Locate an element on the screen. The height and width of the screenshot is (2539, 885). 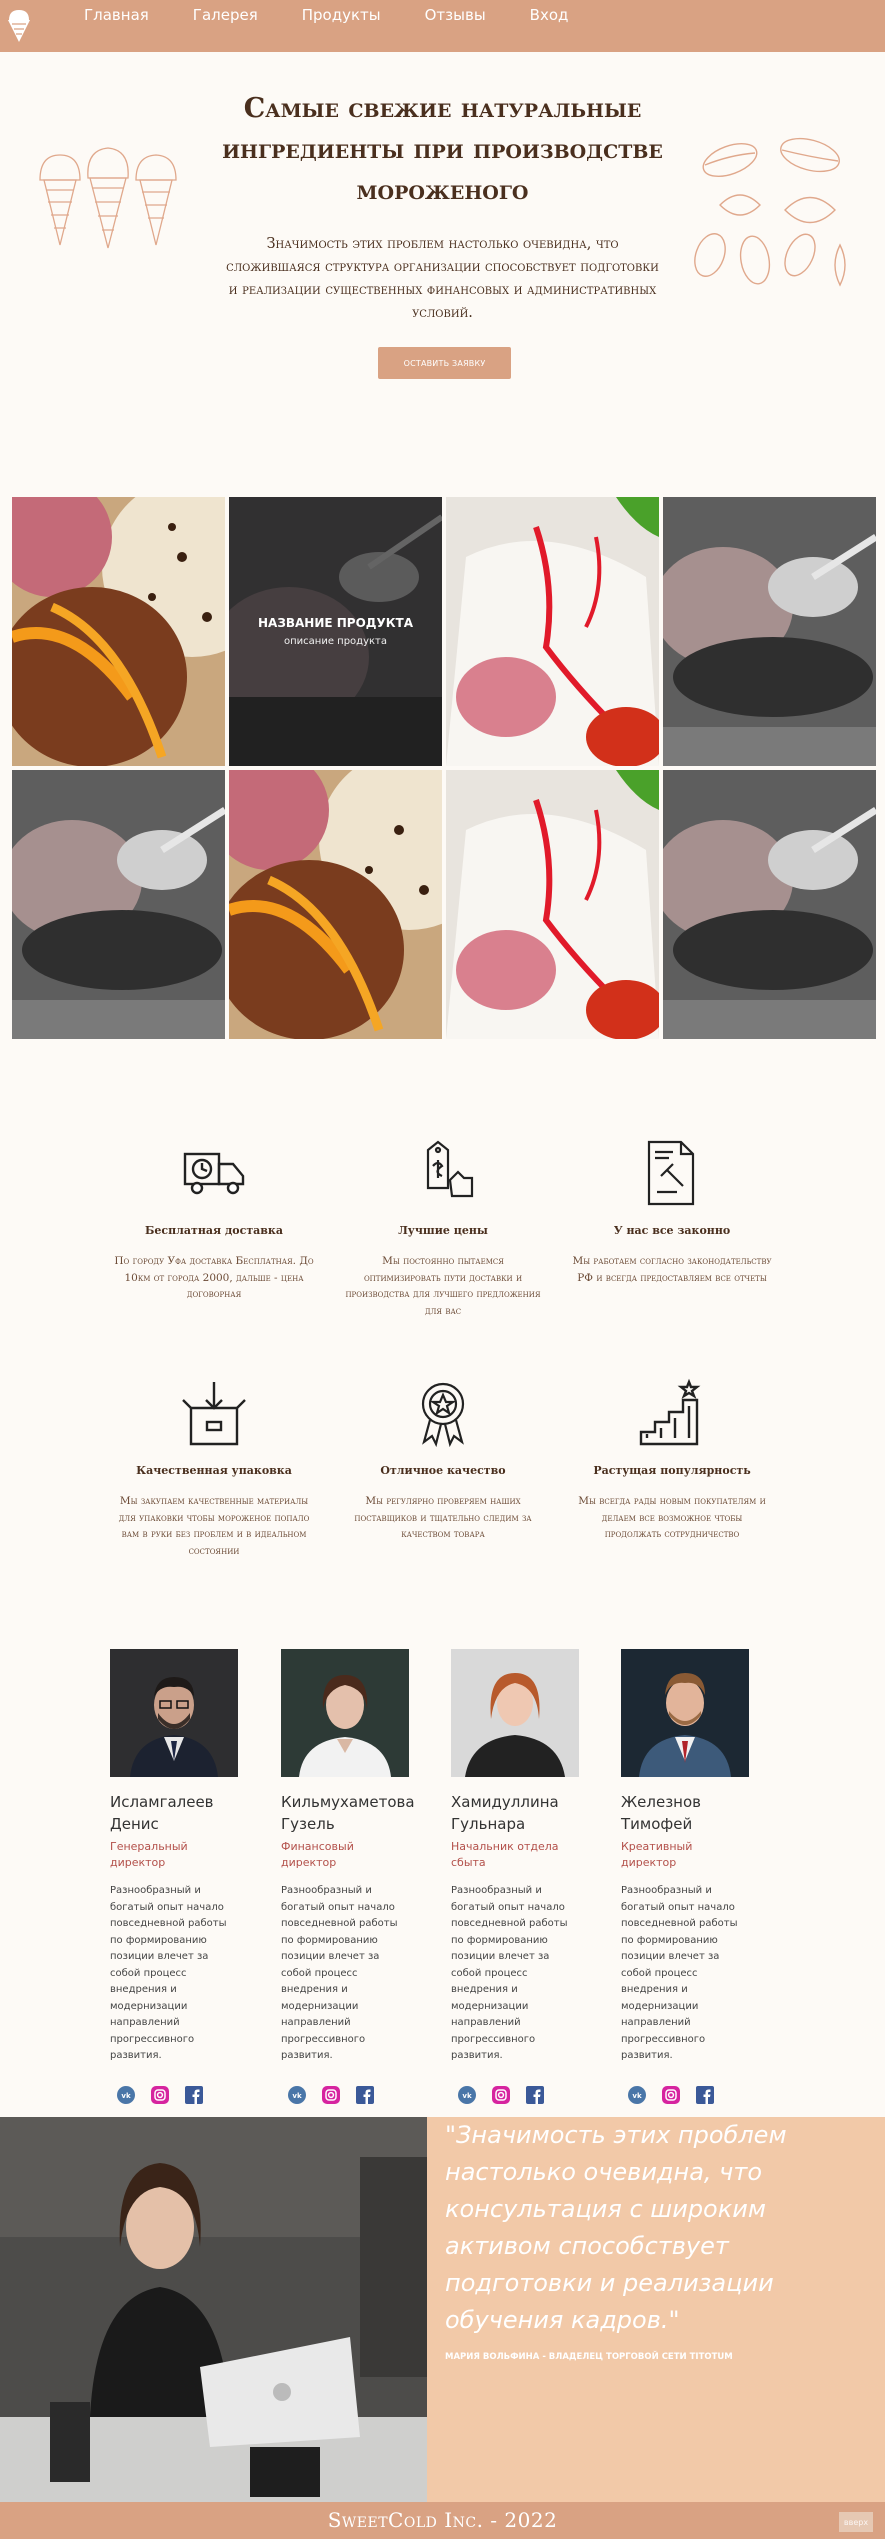
product-description: описание продукта is located at coordinates (335, 641).